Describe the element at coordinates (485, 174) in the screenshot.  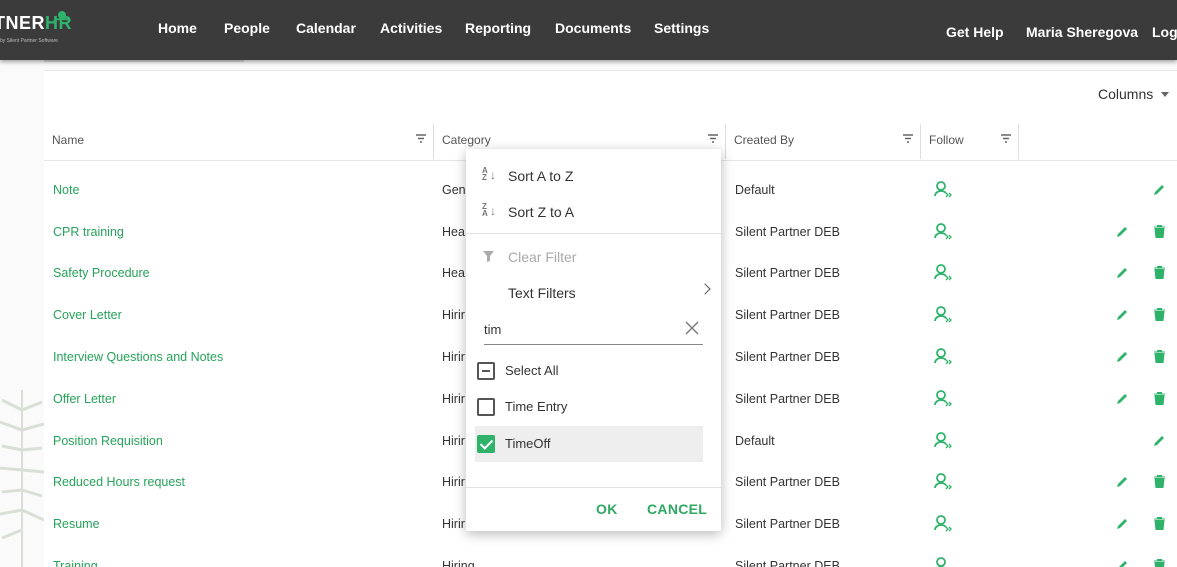
I see `sort-az-icon: AZ` at that location.